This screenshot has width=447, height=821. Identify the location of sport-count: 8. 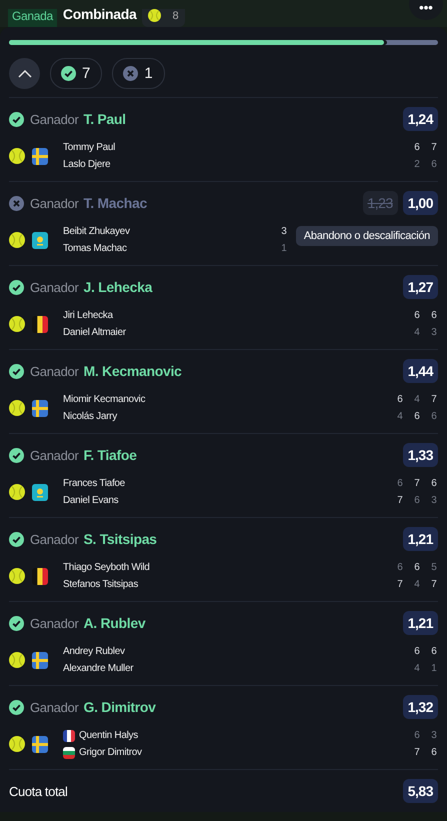
(175, 16).